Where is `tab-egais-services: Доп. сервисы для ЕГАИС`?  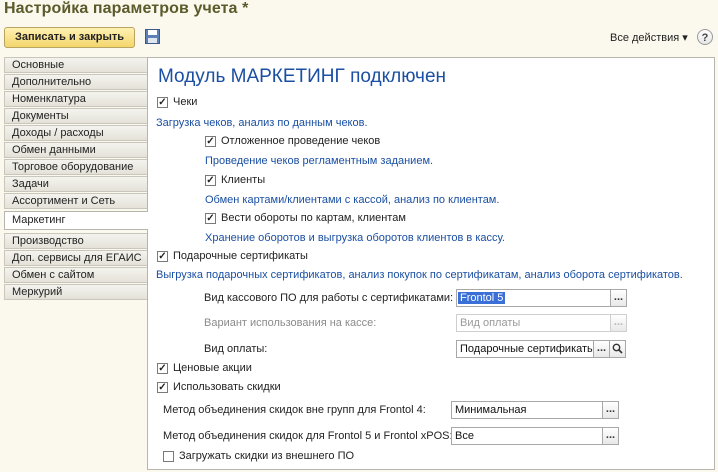 tab-egais-services: Доп. сервисы для ЕГАИС is located at coordinates (75, 258).